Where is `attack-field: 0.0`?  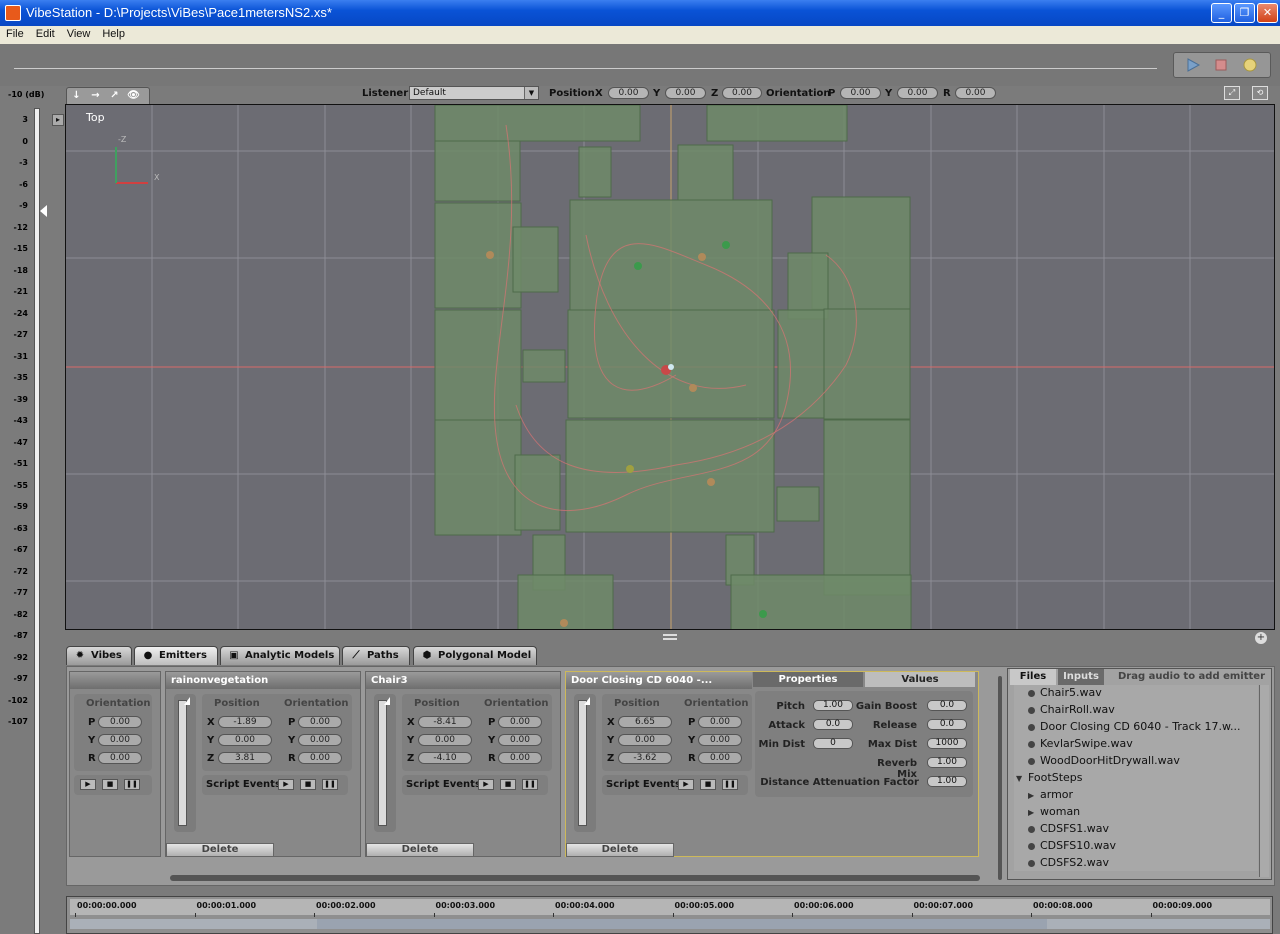 attack-field: 0.0 is located at coordinates (833, 724).